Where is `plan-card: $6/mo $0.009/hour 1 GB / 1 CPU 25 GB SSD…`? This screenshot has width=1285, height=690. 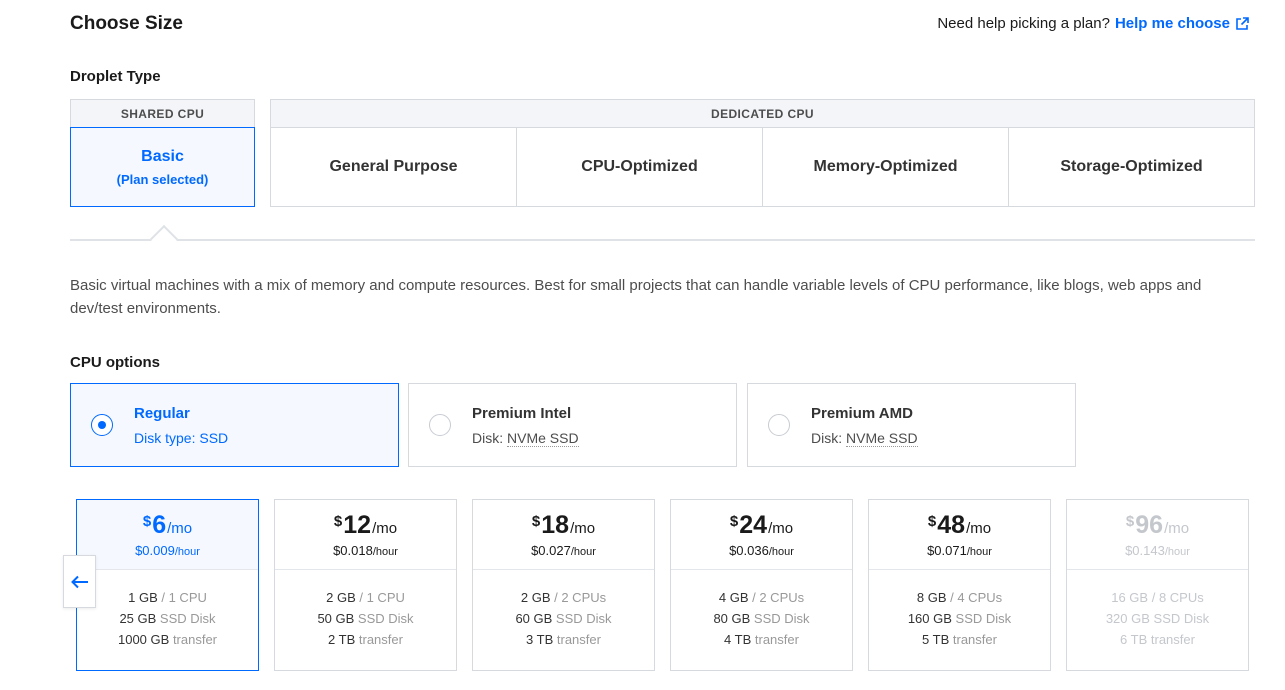 plan-card: $6/mo $0.009/hour 1 GB / 1 CPU 25 GB SSD… is located at coordinates (167, 585).